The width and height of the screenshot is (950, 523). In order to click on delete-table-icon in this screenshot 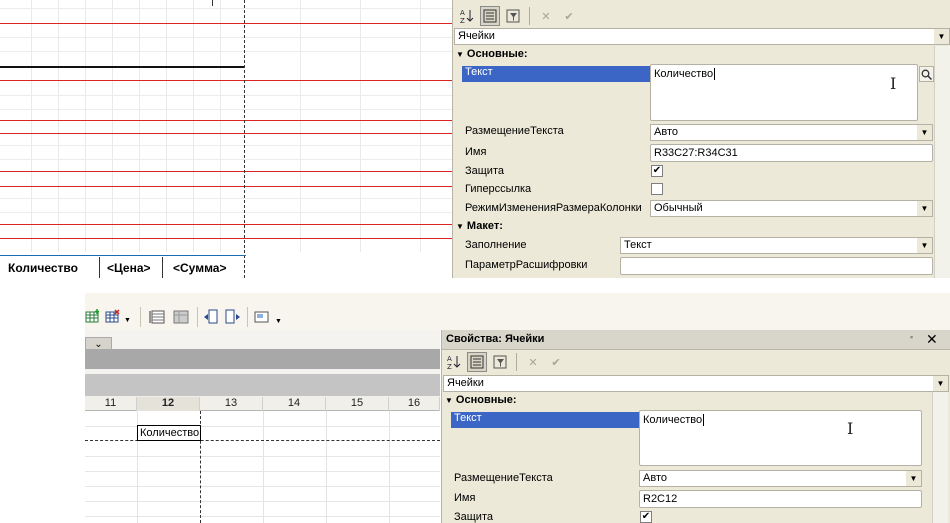, I will do `click(113, 317)`.